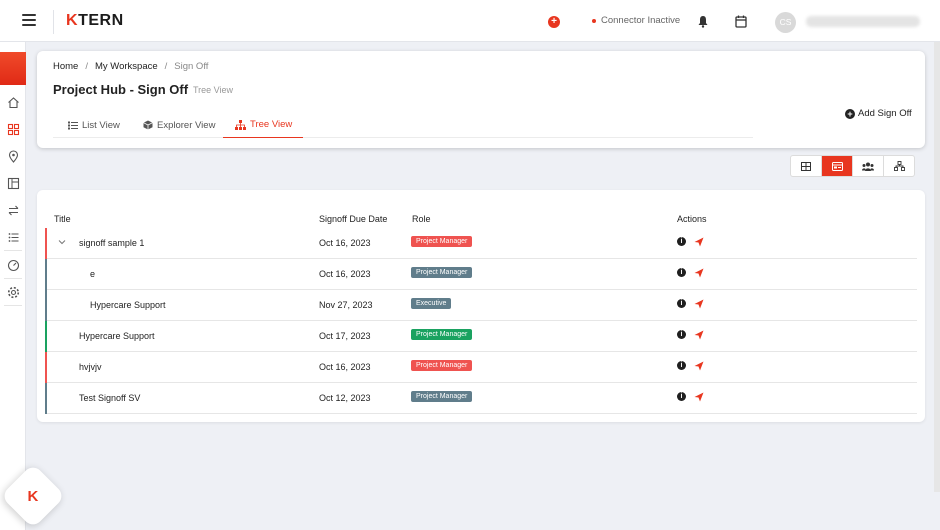 Image resolution: width=940 pixels, height=530 pixels. I want to click on tab-label: Tree View, so click(271, 124).